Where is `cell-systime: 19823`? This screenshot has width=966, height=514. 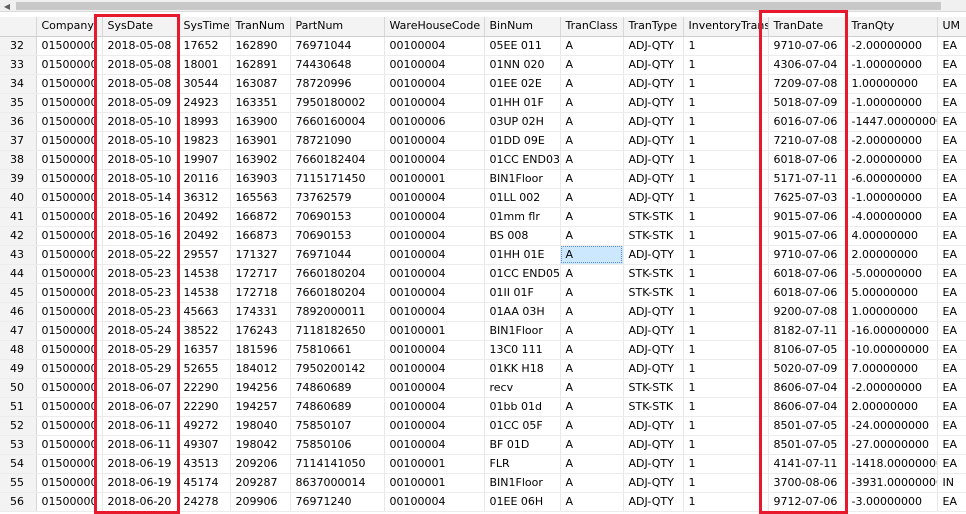
cell-systime: 19823 is located at coordinates (204, 141).